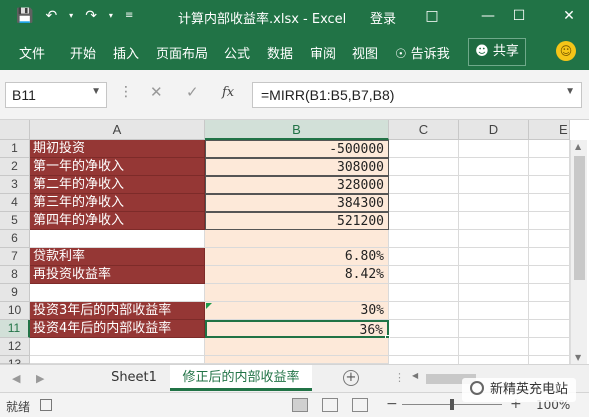 This screenshot has height=417, width=589. What do you see at coordinates (566, 51) in the screenshot?
I see `feedback-smiley-icon: ☺` at bounding box center [566, 51].